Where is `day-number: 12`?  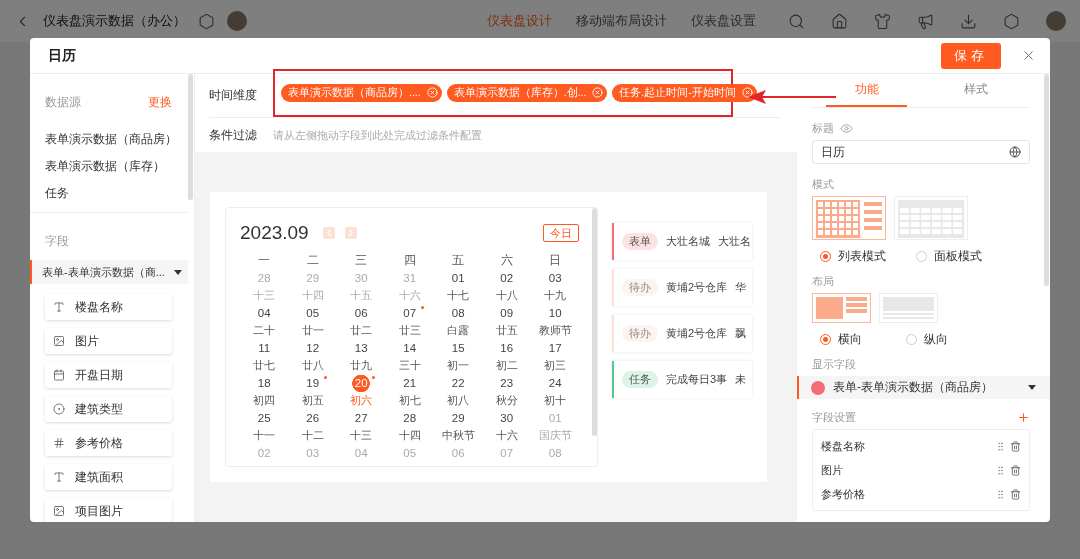
day-number: 12 is located at coordinates (312, 348).